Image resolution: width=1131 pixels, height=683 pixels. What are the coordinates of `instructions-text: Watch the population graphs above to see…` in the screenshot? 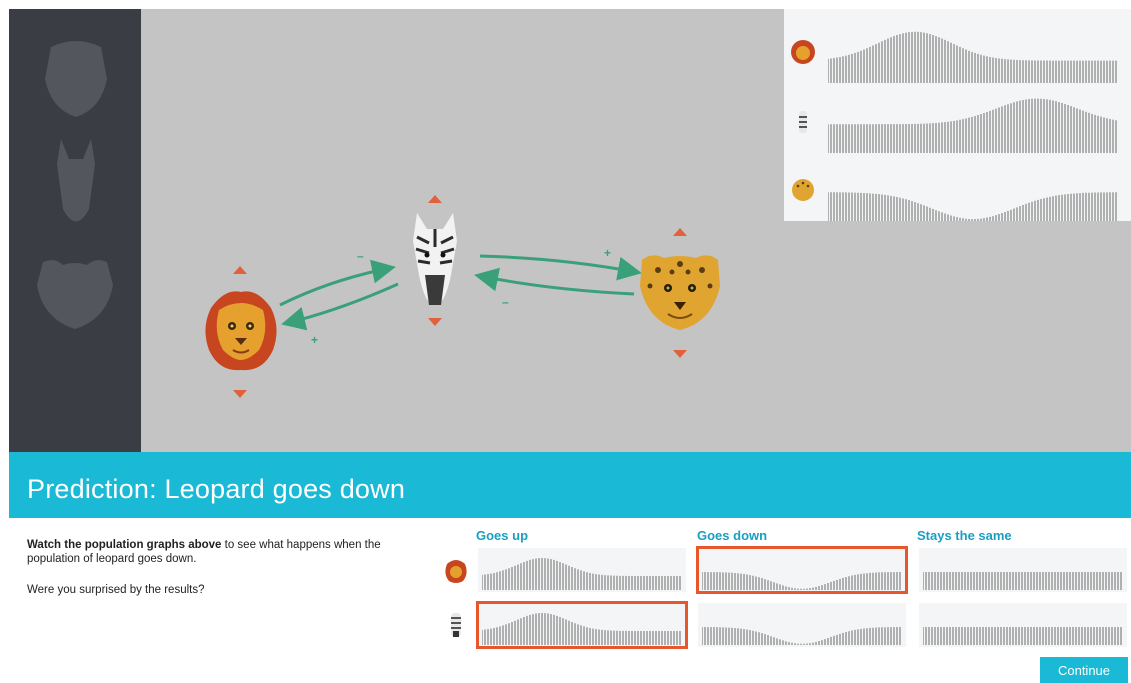 It's located at (222, 552).